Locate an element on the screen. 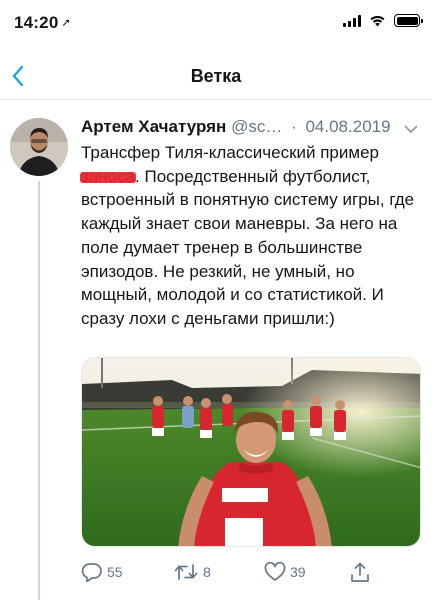  location-arrow-icon: ➚ is located at coordinates (66, 23).